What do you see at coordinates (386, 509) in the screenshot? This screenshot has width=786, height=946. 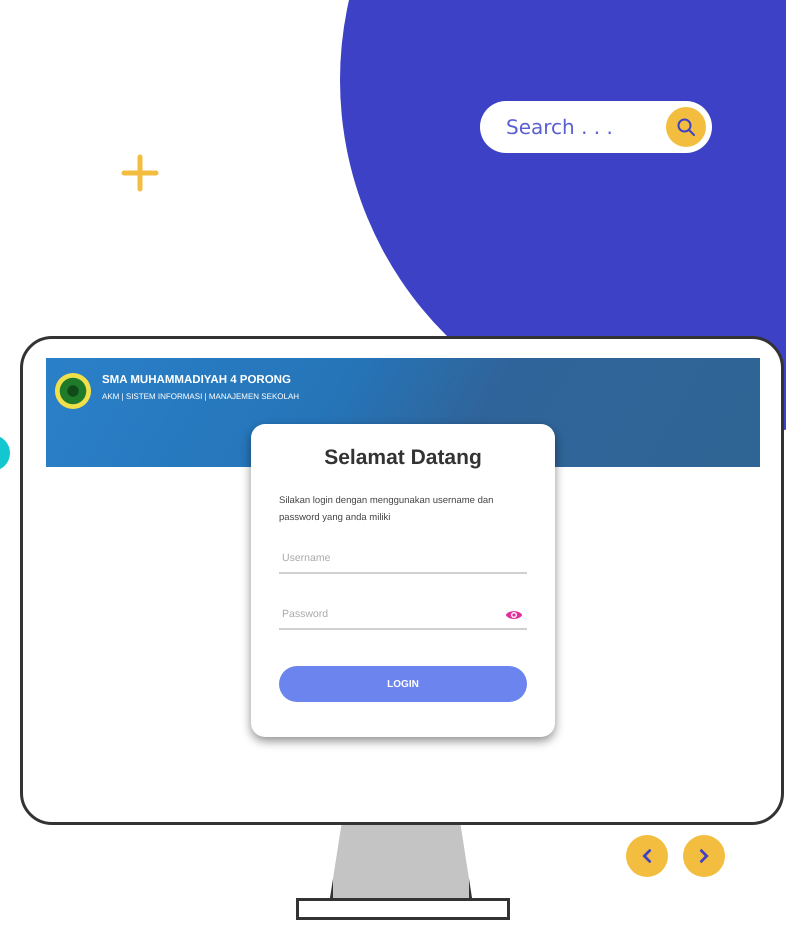 I see `login-description: Silakan login dengan menggunakan username dan password yang anda miliki` at bounding box center [386, 509].